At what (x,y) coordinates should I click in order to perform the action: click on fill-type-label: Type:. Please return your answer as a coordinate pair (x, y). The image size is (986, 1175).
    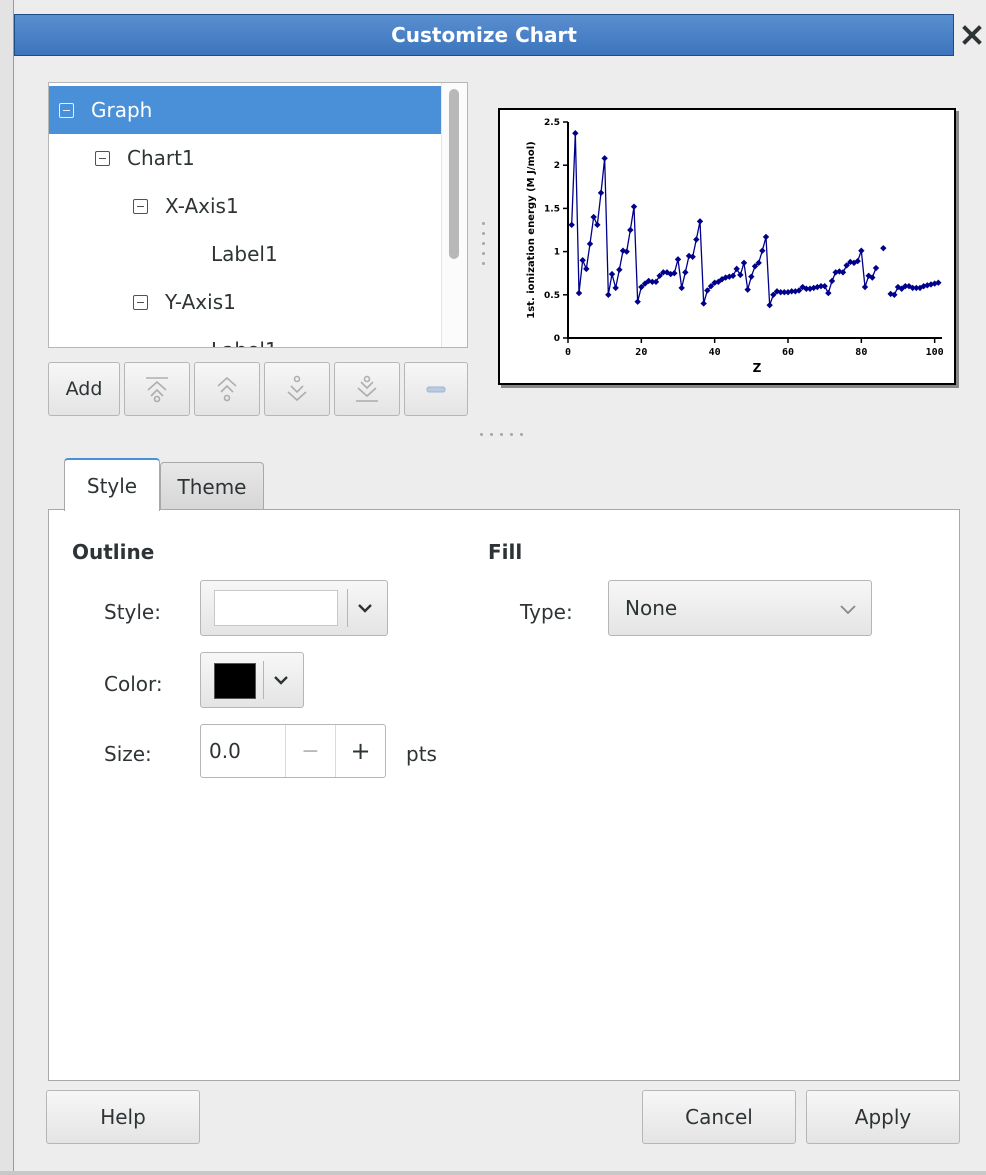
    Looking at the image, I should click on (546, 612).